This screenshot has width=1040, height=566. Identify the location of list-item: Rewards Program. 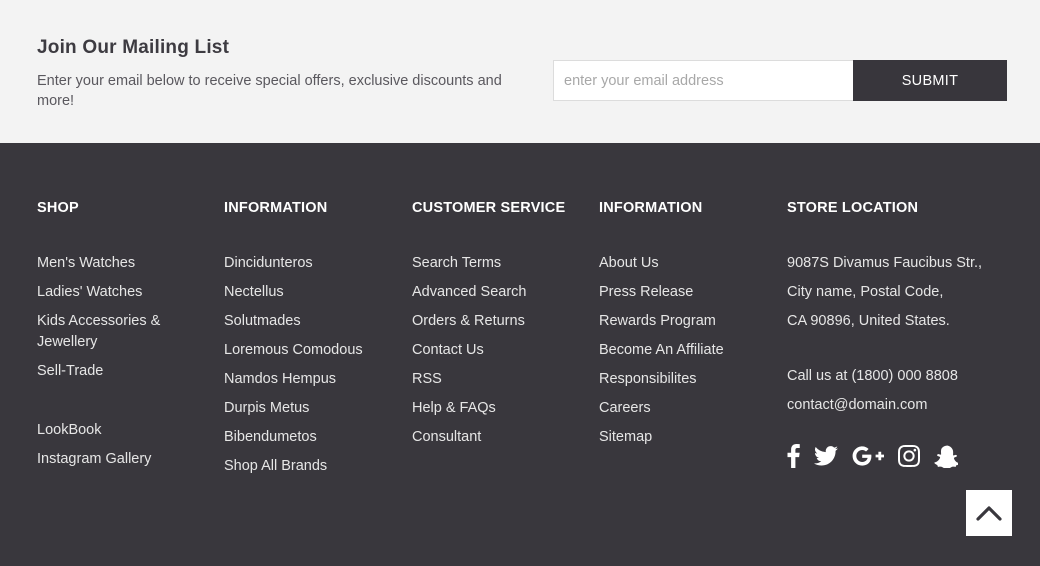
(686, 321).